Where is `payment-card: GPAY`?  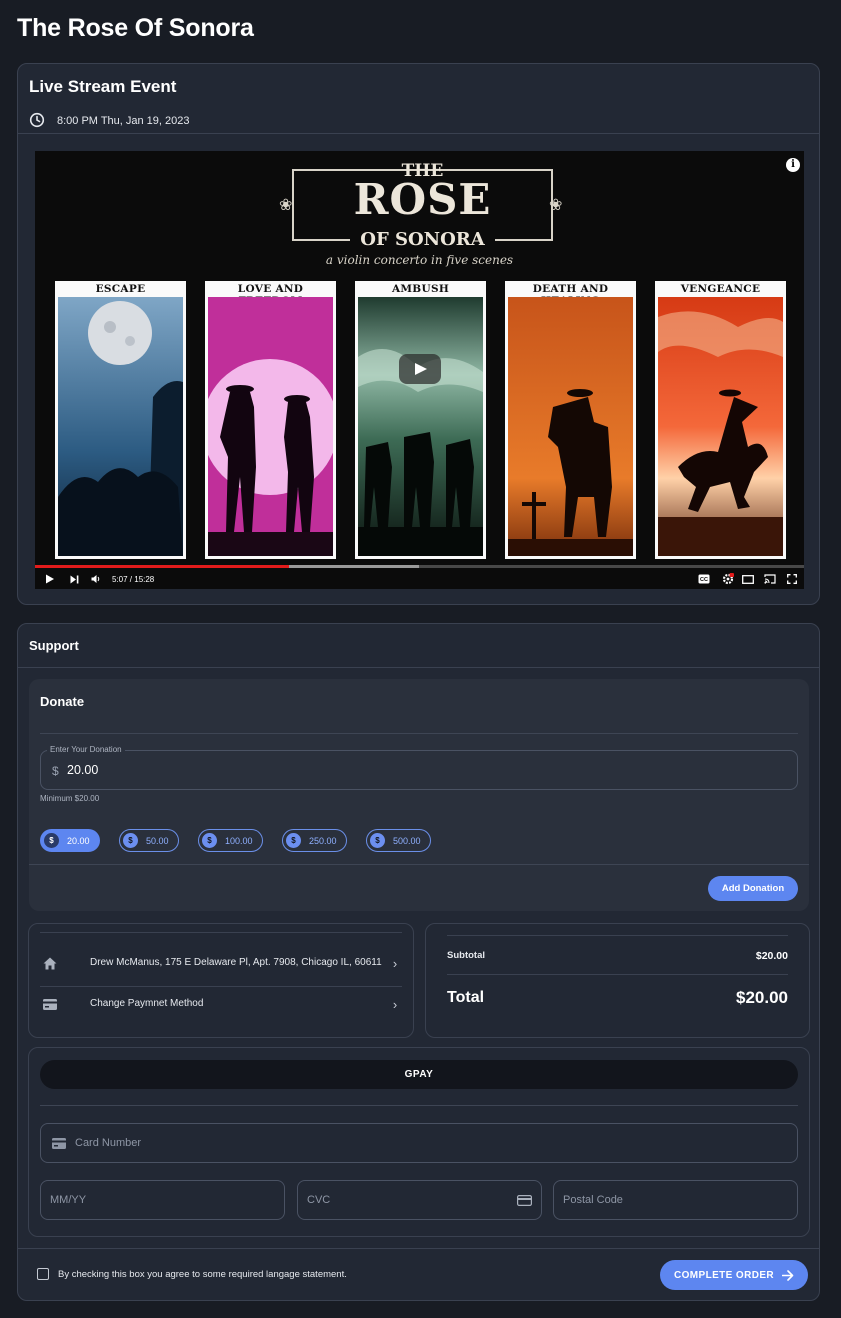
payment-card: GPAY is located at coordinates (419, 1142).